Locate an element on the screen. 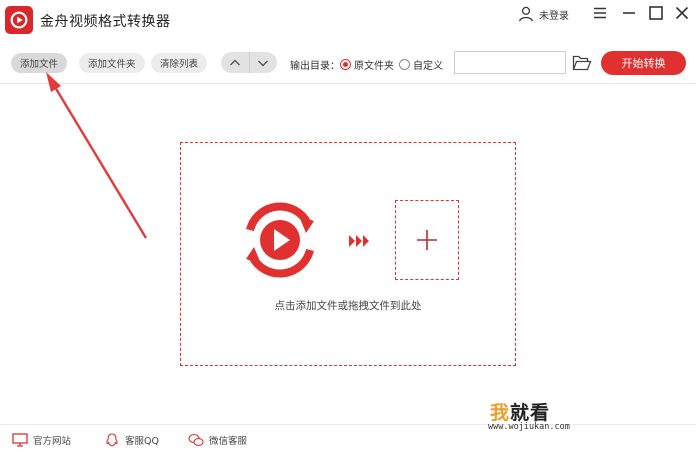 This screenshot has height=453, width=696. maximize-icon is located at coordinates (656, 13).